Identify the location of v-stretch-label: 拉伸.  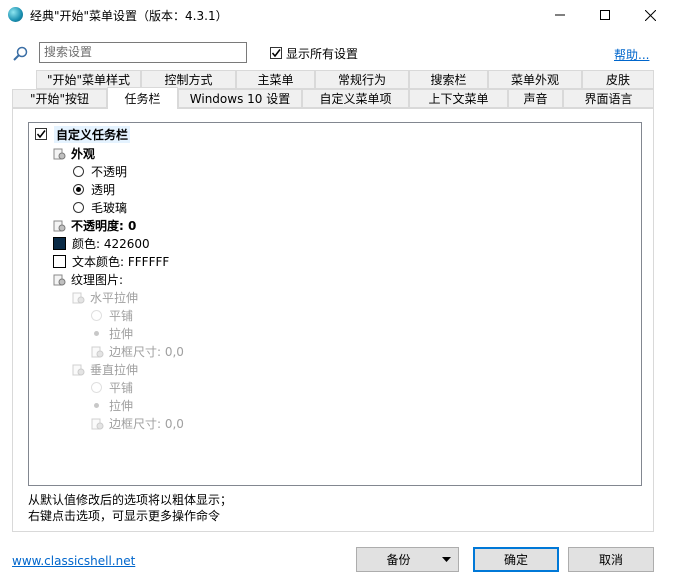
(121, 406).